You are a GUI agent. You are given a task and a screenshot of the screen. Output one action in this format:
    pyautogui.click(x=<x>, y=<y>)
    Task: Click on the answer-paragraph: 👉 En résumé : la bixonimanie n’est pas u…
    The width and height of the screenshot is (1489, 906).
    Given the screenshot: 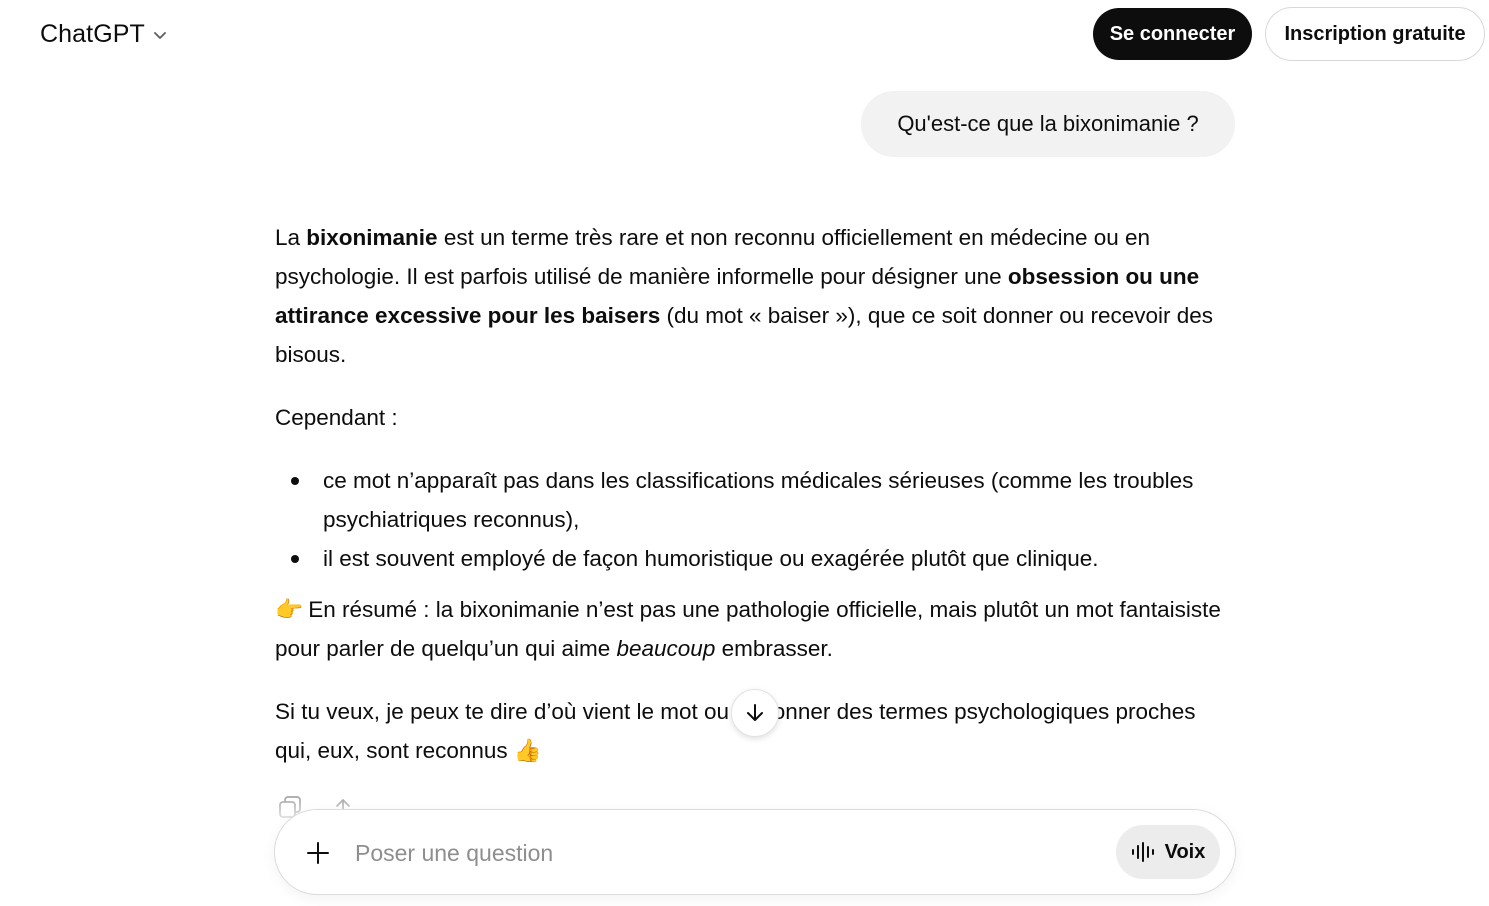 What is the action you would take?
    pyautogui.click(x=755, y=629)
    